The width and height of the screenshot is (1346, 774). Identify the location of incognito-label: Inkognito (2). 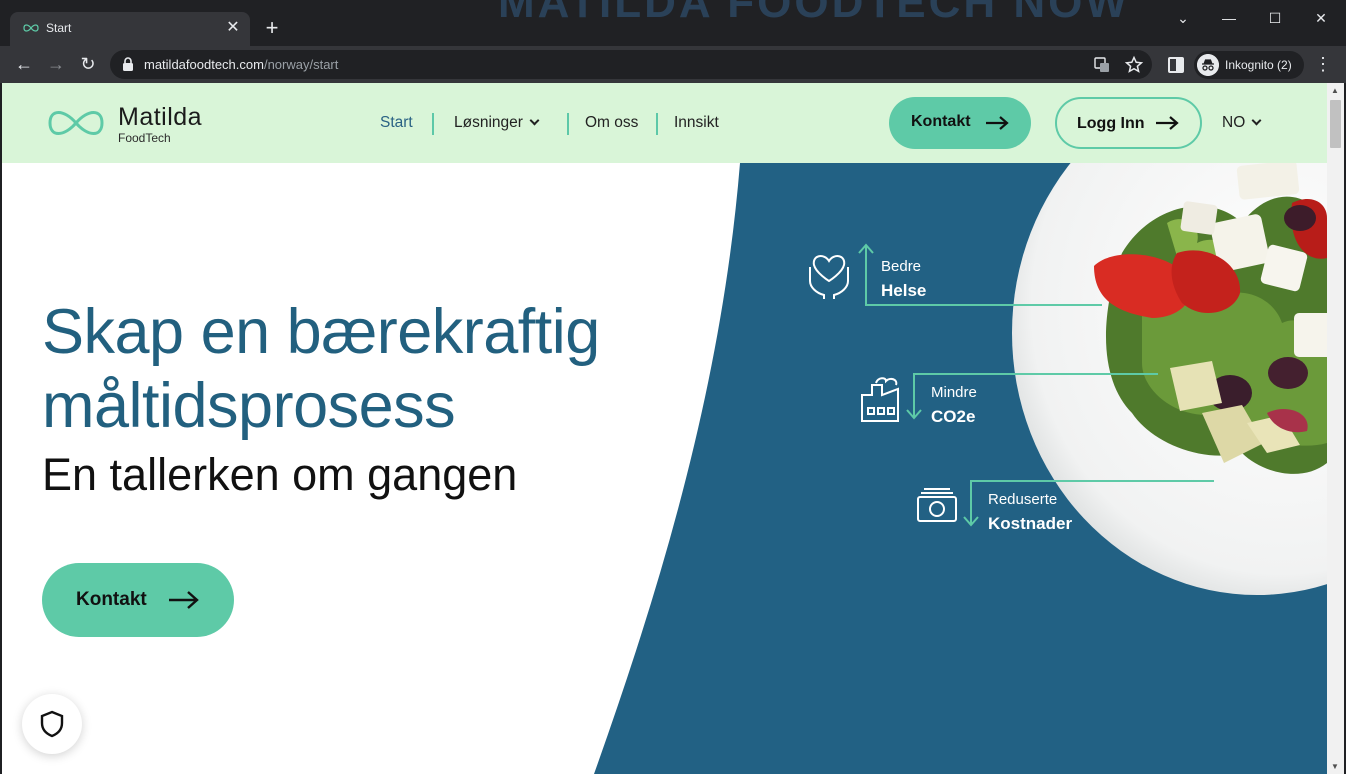
(1258, 65).